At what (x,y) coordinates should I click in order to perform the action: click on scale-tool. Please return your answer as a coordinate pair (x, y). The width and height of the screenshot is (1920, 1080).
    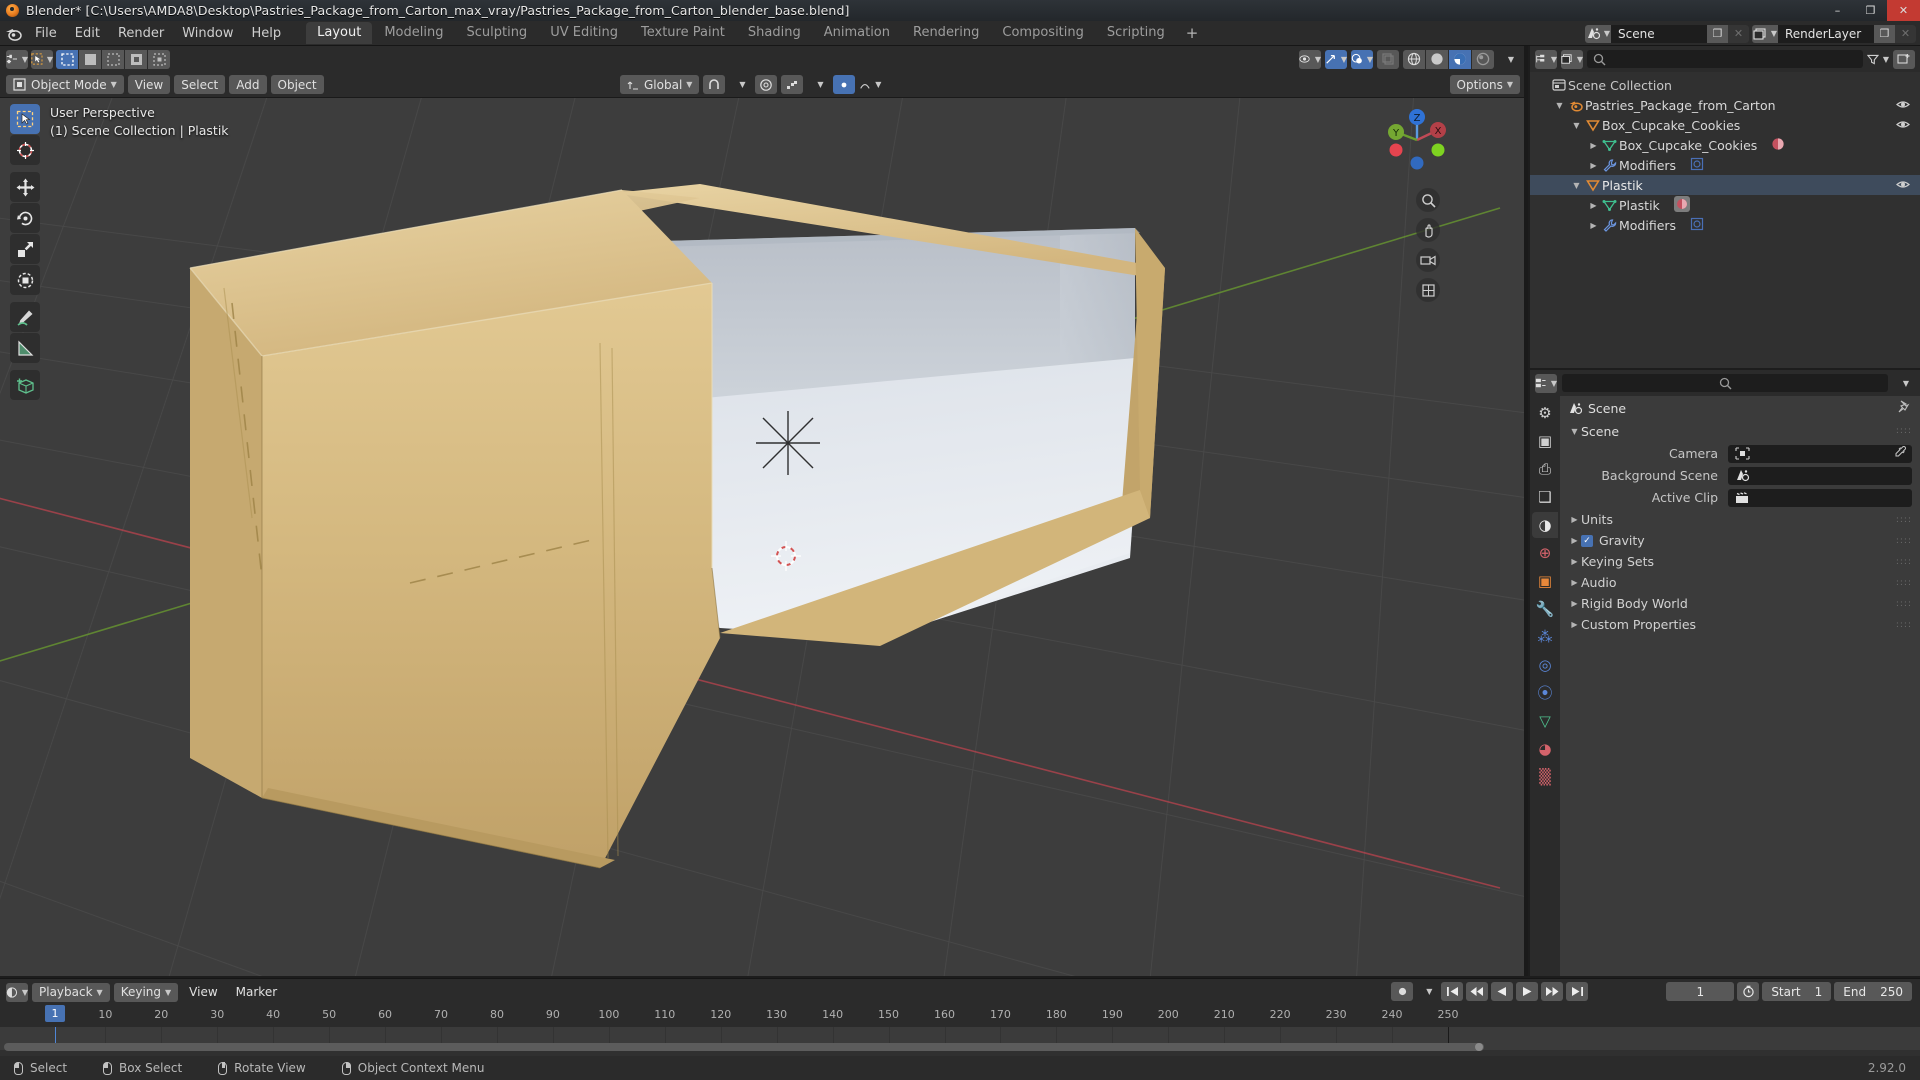
    Looking at the image, I should click on (25, 249).